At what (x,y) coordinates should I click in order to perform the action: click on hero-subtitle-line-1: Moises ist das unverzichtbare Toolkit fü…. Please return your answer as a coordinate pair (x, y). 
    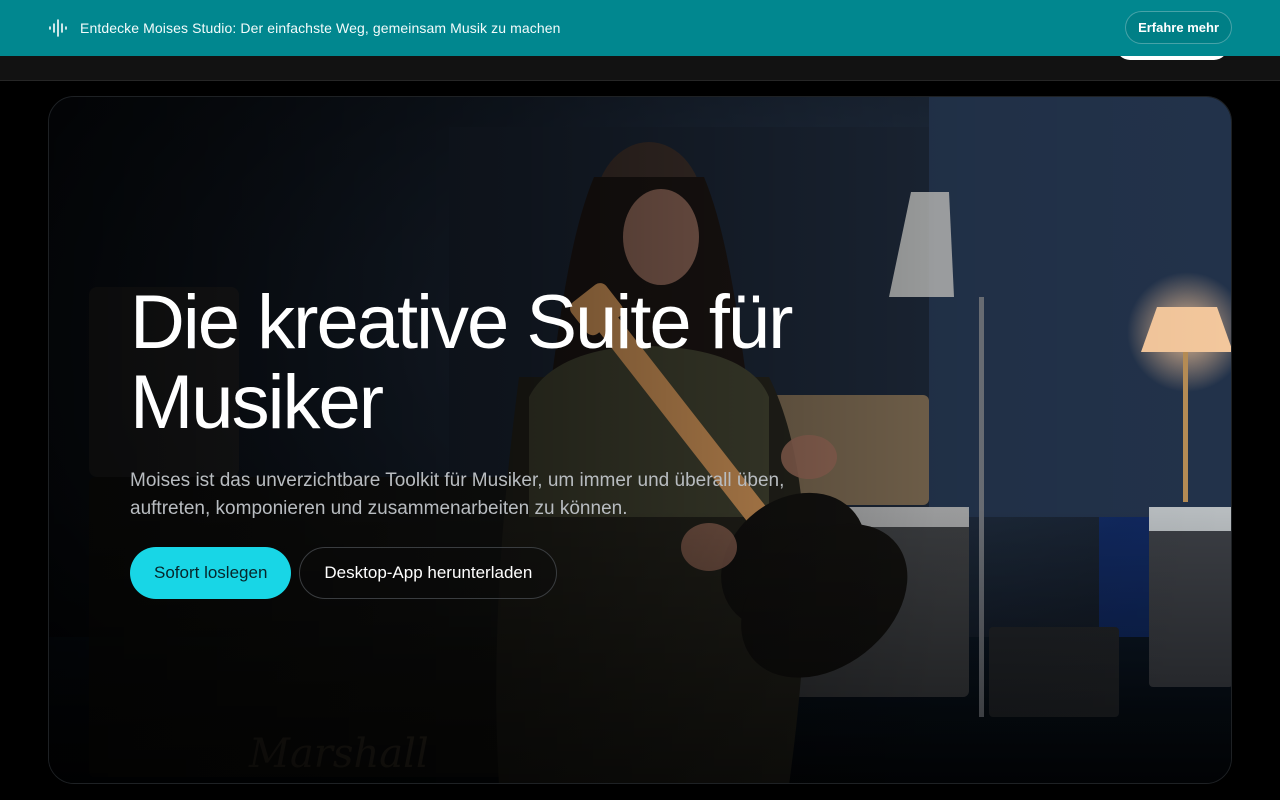
    Looking at the image, I should click on (457, 480).